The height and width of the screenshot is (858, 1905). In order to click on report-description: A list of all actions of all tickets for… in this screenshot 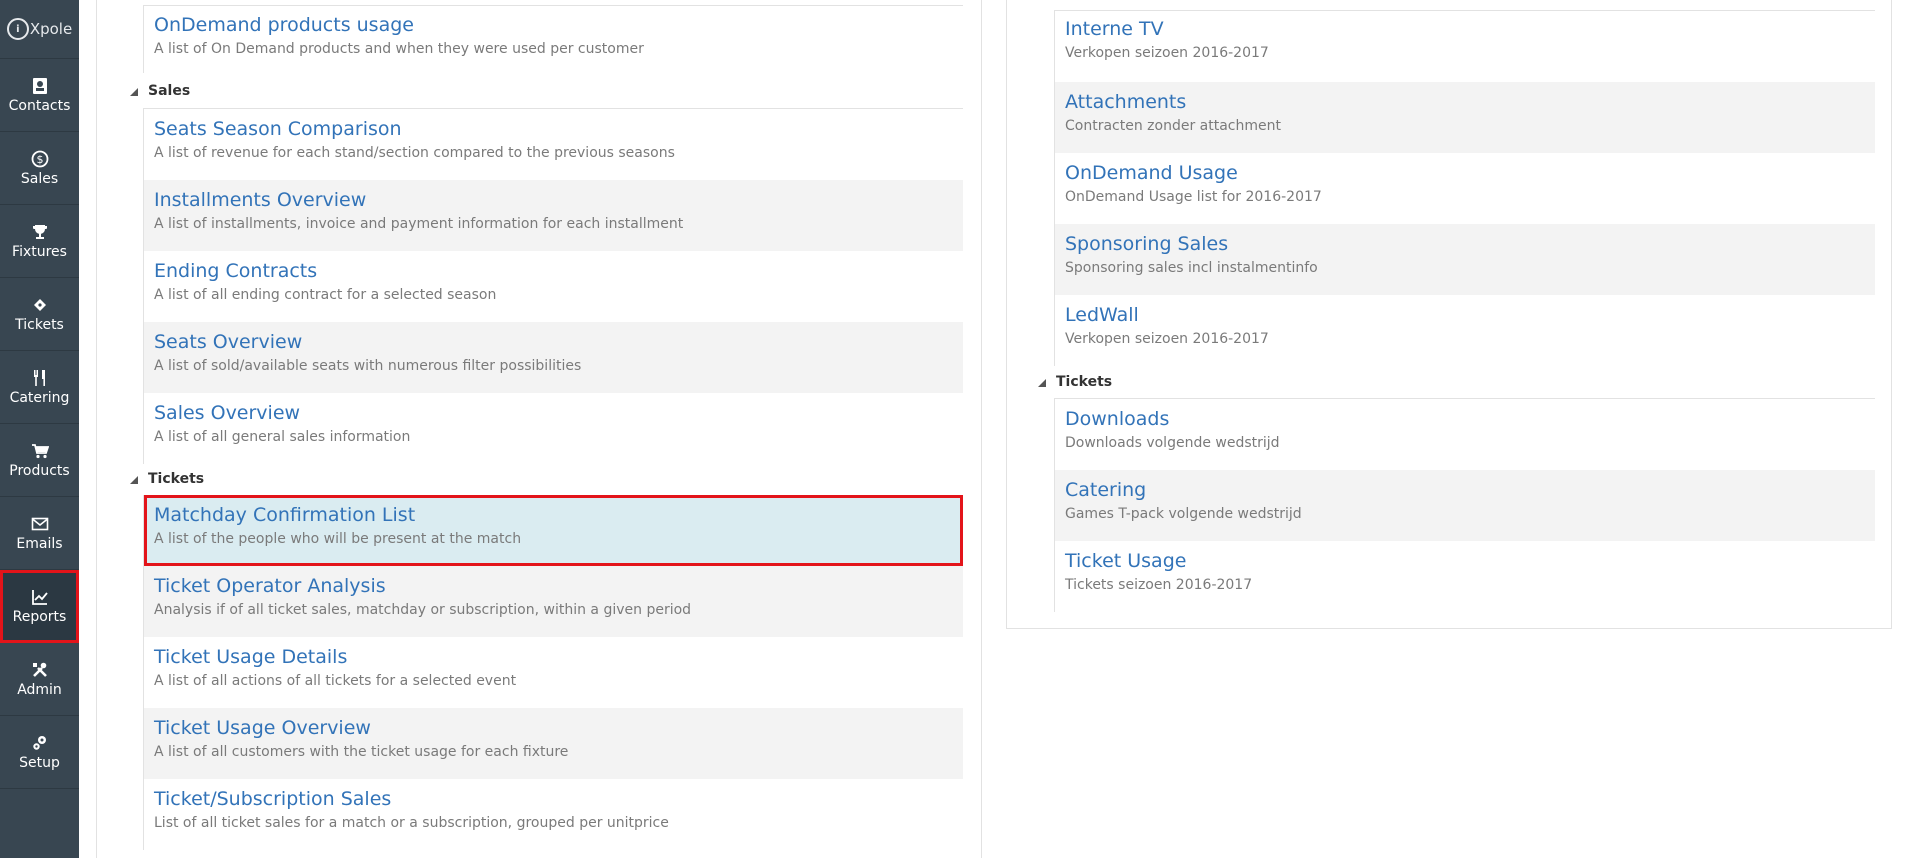, I will do `click(335, 681)`.